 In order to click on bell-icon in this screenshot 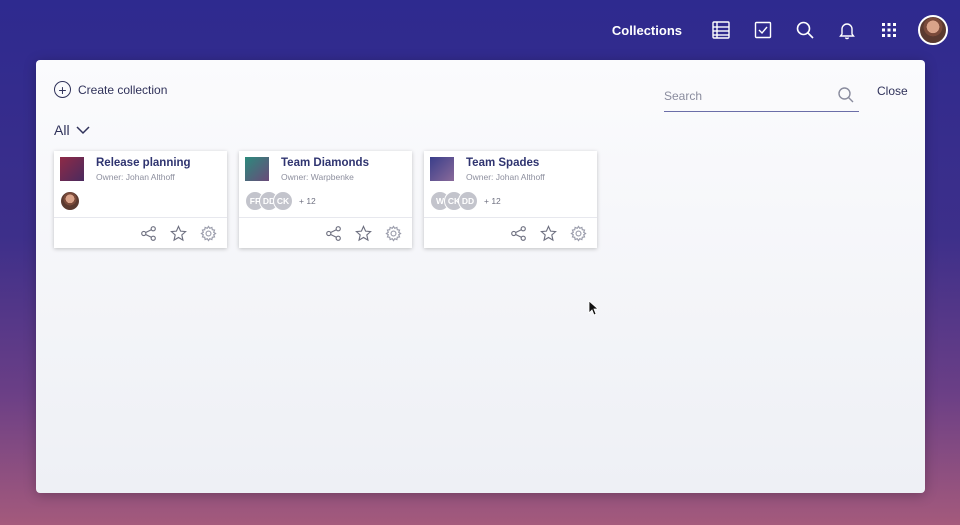, I will do `click(847, 30)`.